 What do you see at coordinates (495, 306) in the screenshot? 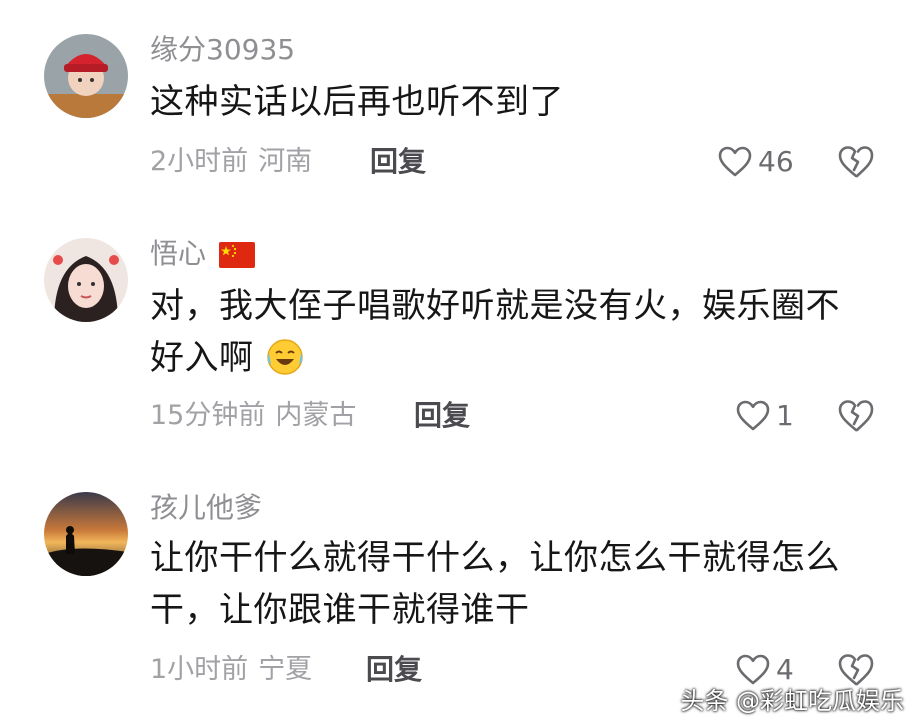
I see `comment-text-line: 对，我大侄子唱歌好听就是没有火，娱乐圈不` at bounding box center [495, 306].